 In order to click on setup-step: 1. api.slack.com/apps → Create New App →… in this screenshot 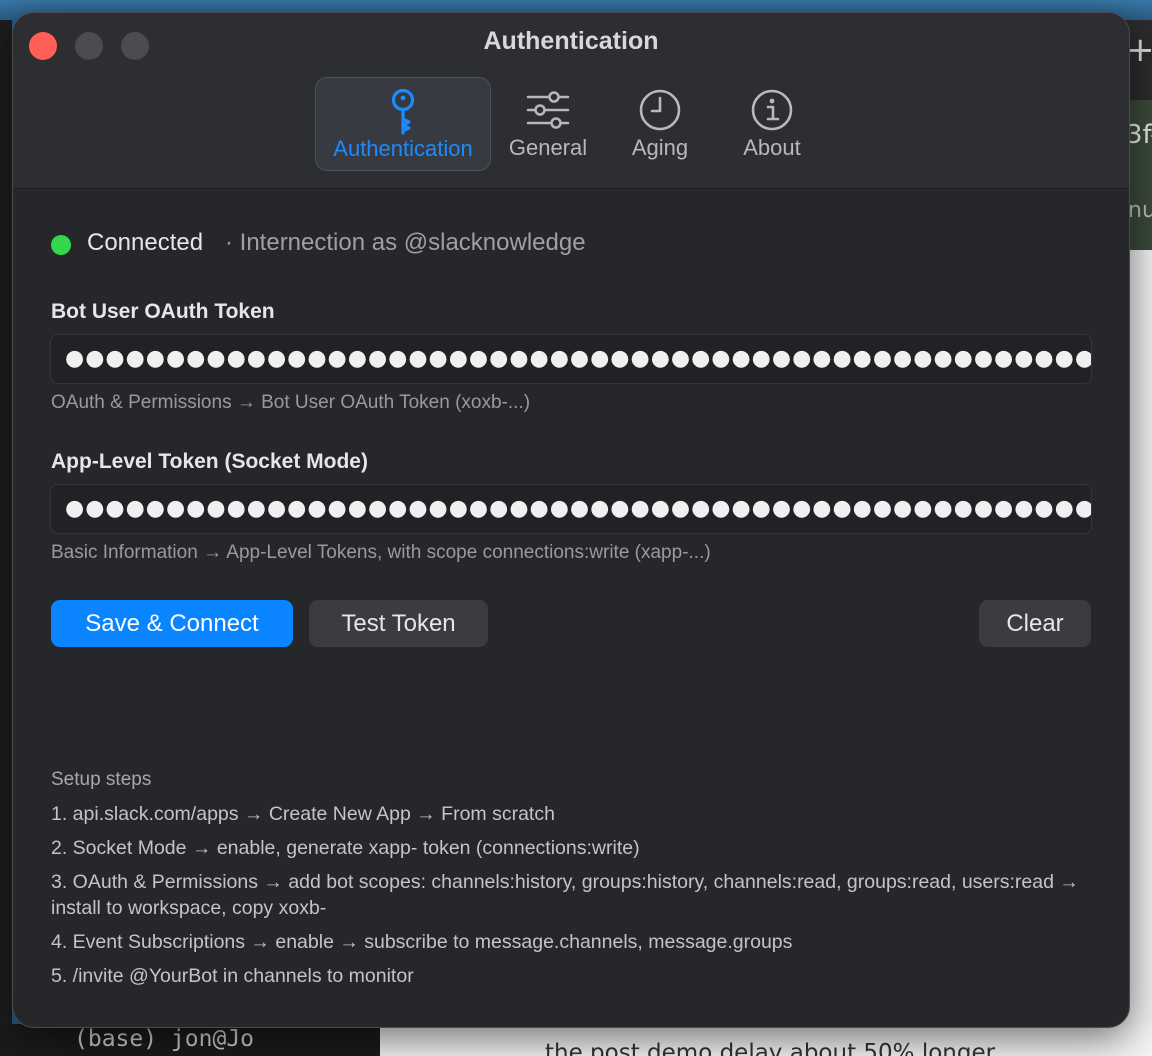, I will do `click(303, 814)`.